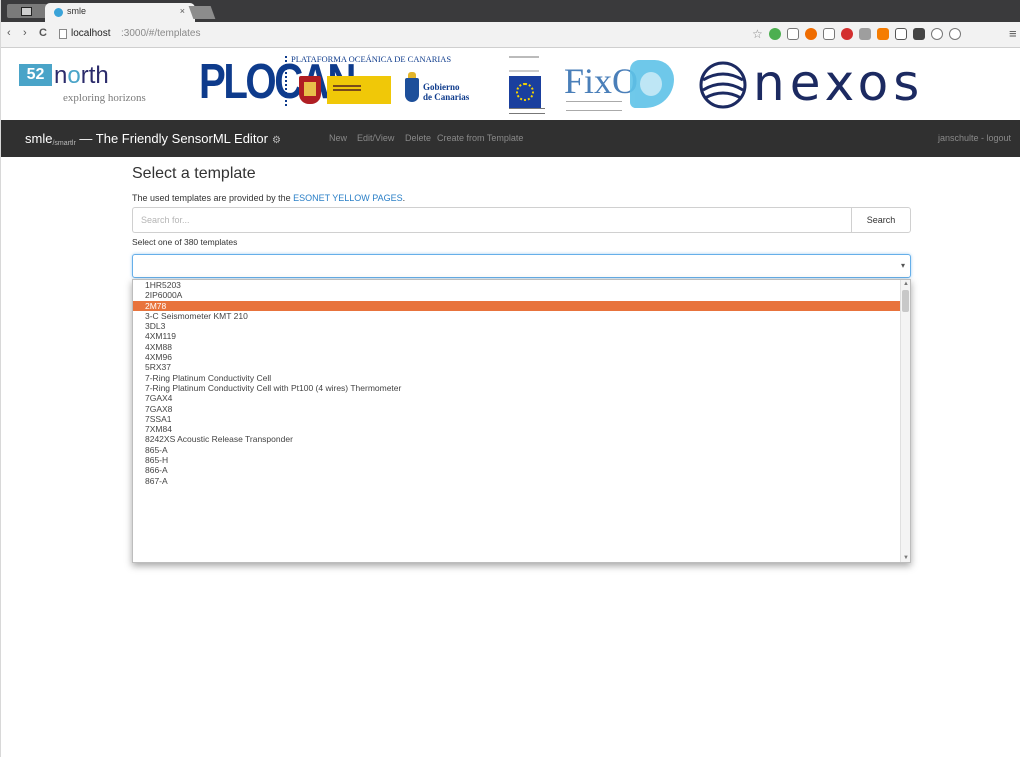 This screenshot has width=1020, height=757. Describe the element at coordinates (1013, 33) in the screenshot. I see `browser-menu-icon: ≡` at that location.